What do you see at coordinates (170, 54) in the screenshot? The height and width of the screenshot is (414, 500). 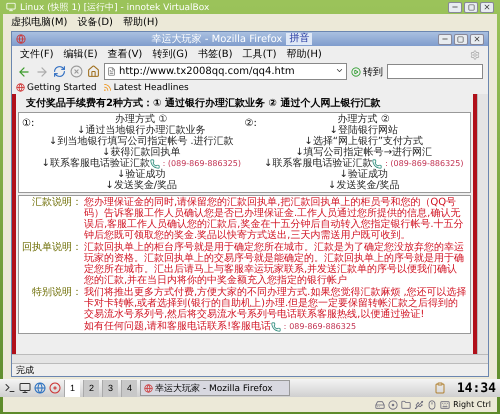 I see `menu-item: 转到(G)` at bounding box center [170, 54].